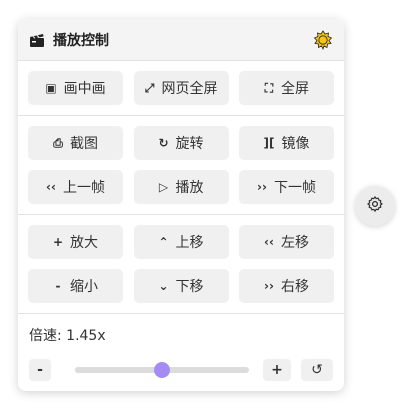  What do you see at coordinates (51, 88) in the screenshot?
I see `picture-in-picture-icon: ▣` at bounding box center [51, 88].